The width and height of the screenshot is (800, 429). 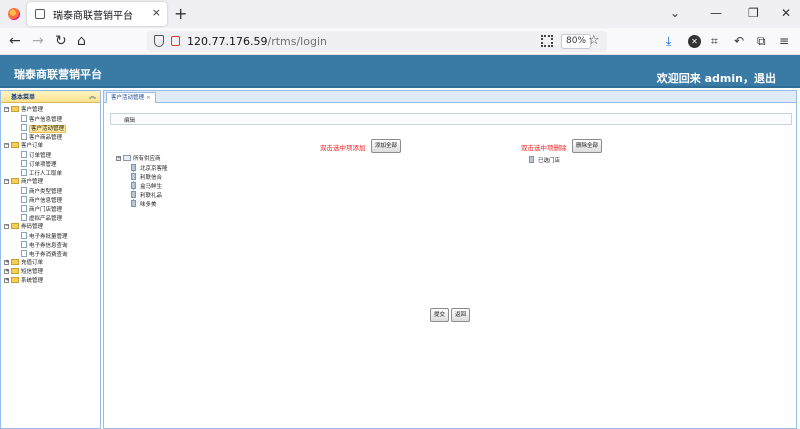 What do you see at coordinates (146, 177) in the screenshot?
I see `tree-item-supplier: 利联信合` at bounding box center [146, 177].